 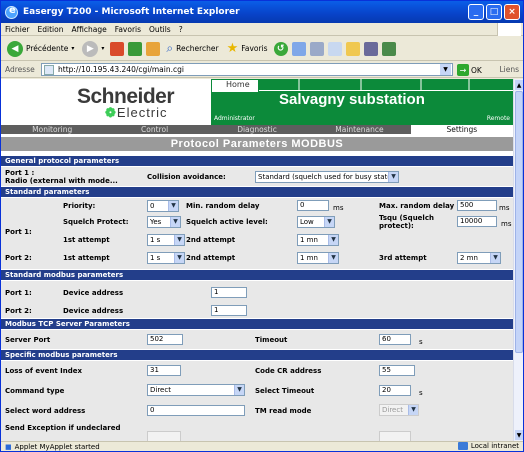 I want to click on p2-third-label: 3rd attempt, so click(x=403, y=258).